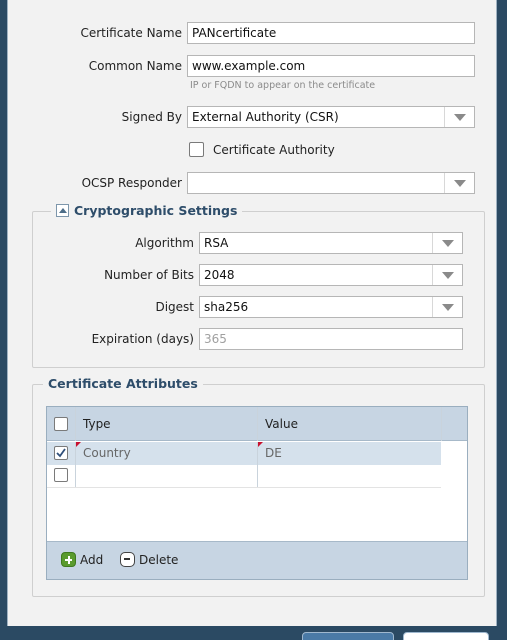  What do you see at coordinates (331, 339) in the screenshot?
I see `expiration-input: 365` at bounding box center [331, 339].